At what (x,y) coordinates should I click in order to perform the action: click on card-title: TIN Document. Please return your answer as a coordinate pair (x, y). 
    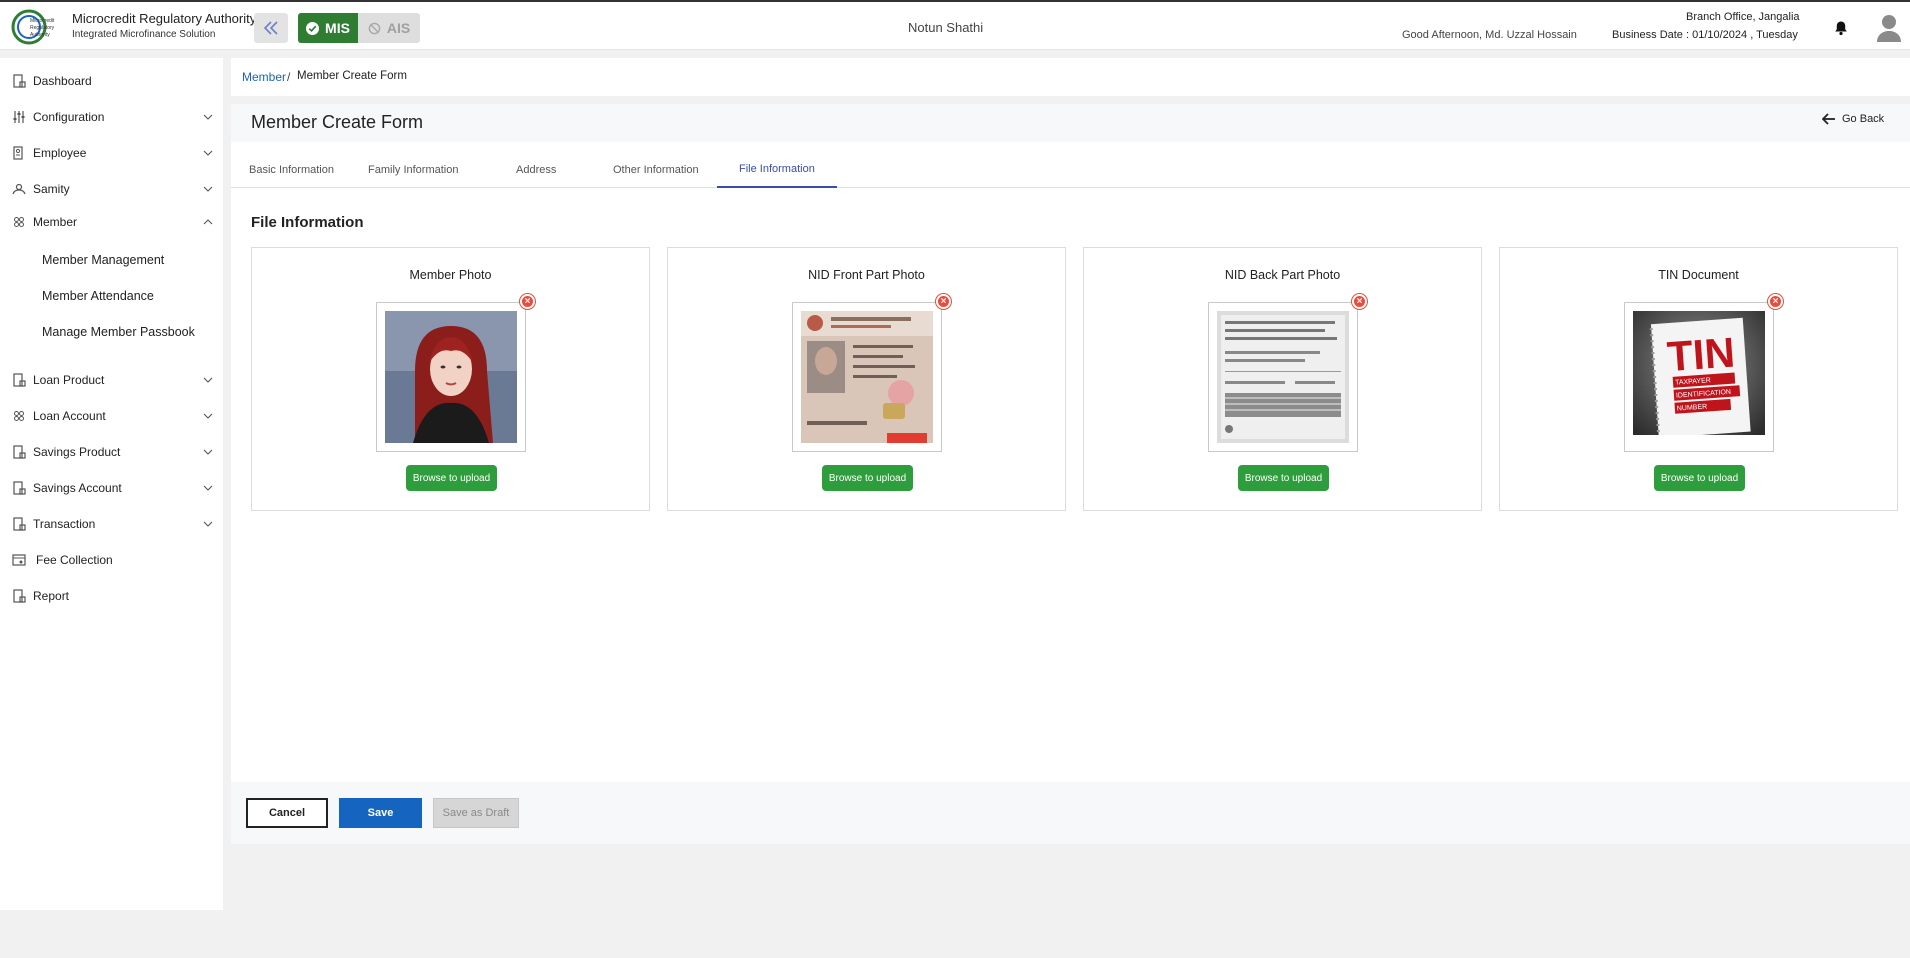
    Looking at the image, I should click on (1698, 275).